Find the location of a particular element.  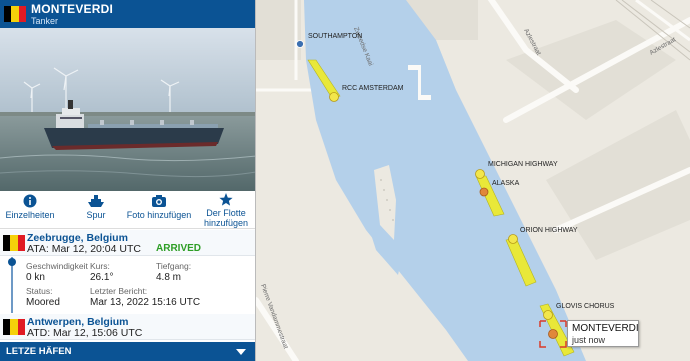

speed-label: Geschwindigkeit is located at coordinates (57, 266).